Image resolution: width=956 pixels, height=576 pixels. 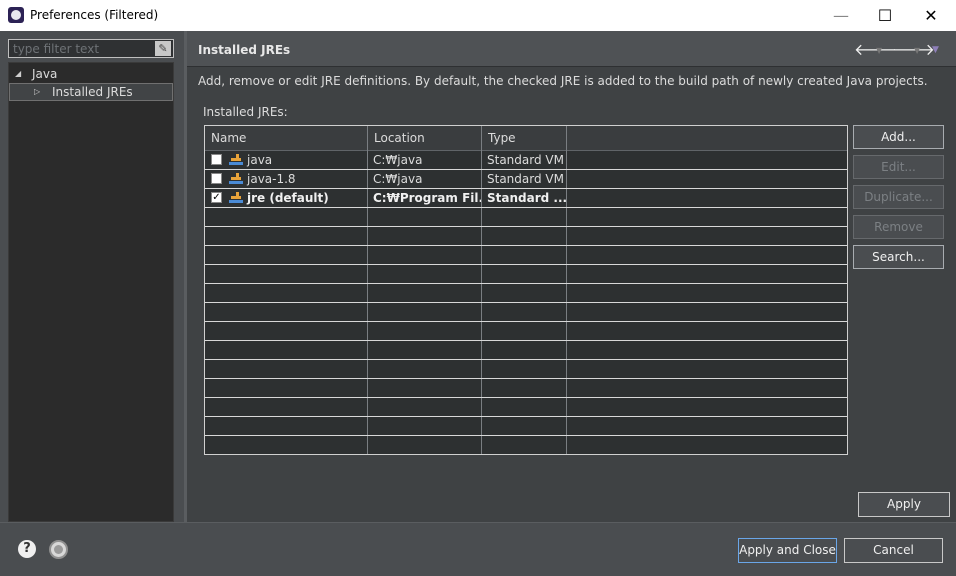 I want to click on preference-recorder-icon, so click(x=58, y=549).